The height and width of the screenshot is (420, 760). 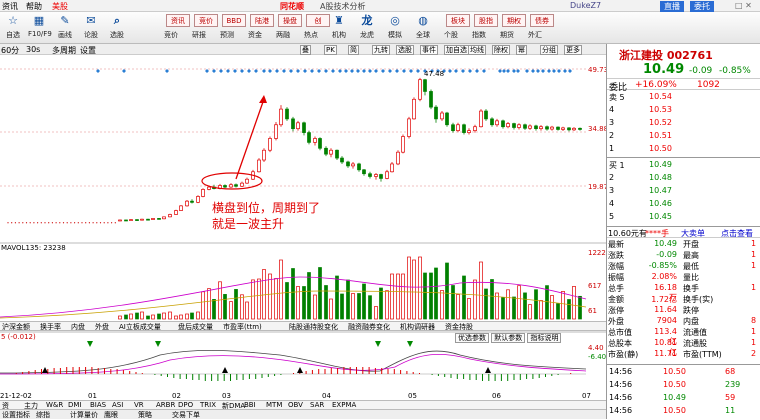 I want to click on toolbar-icon-13: ◎, so click(x=395, y=20).